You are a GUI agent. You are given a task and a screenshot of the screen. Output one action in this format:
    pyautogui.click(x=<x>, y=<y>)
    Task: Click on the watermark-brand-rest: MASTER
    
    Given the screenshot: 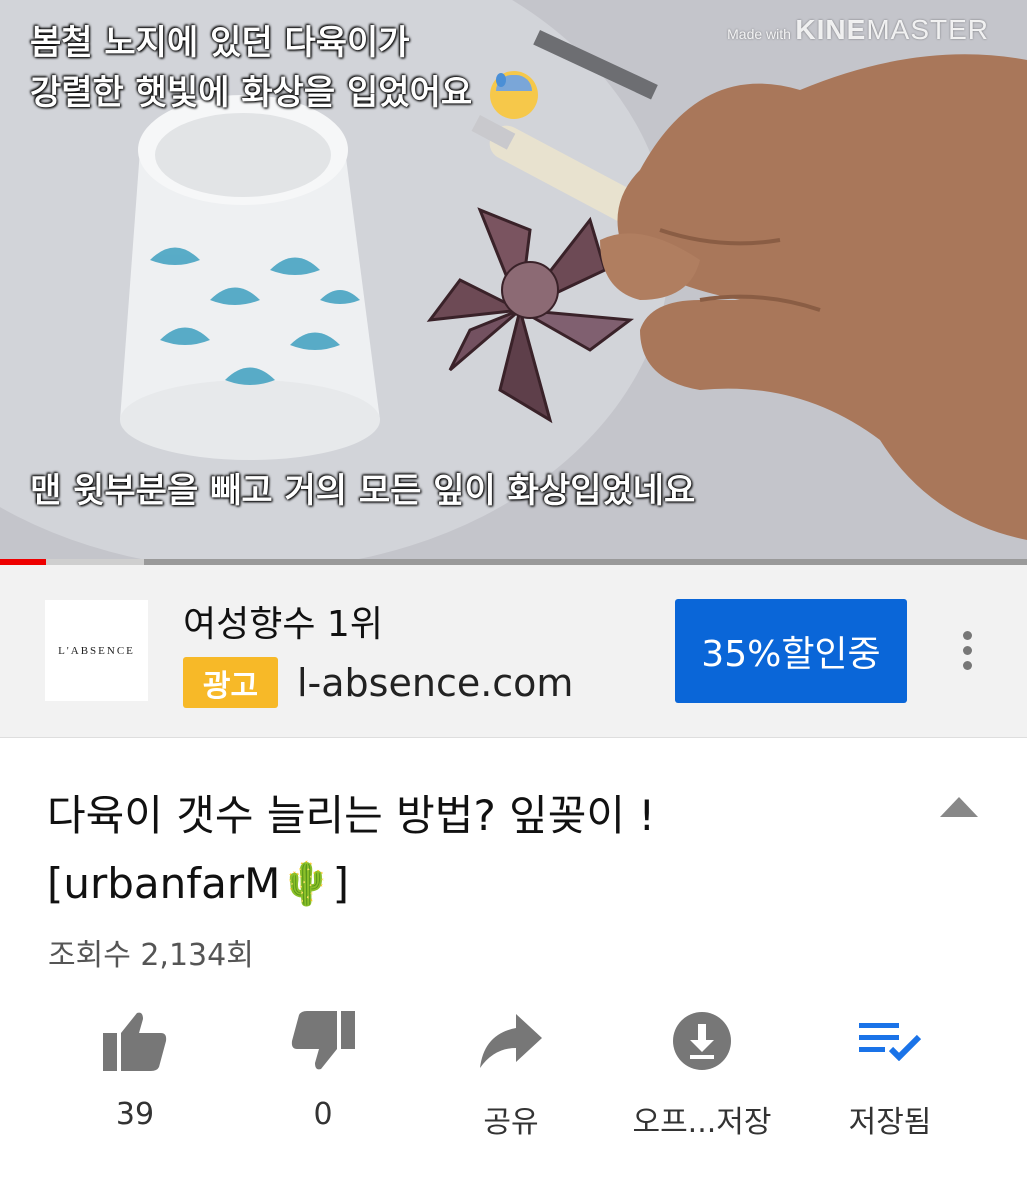 What is the action you would take?
    pyautogui.click(x=927, y=29)
    